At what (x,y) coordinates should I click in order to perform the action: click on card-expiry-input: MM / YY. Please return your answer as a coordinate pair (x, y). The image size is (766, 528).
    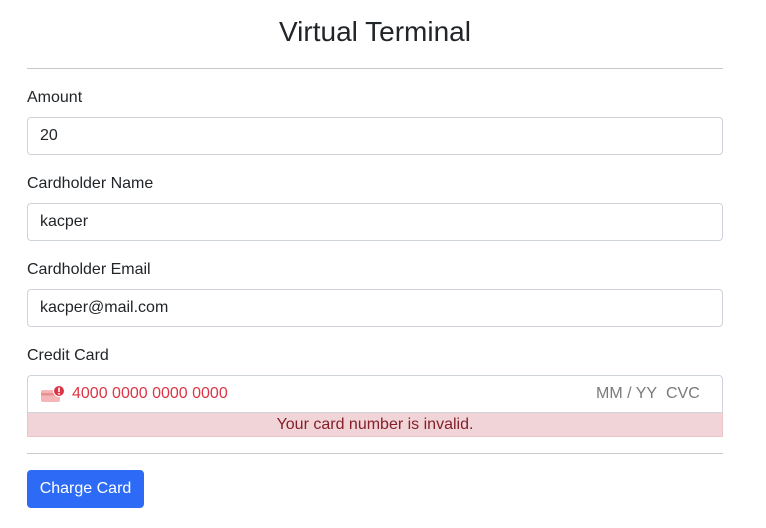
    Looking at the image, I should click on (626, 394).